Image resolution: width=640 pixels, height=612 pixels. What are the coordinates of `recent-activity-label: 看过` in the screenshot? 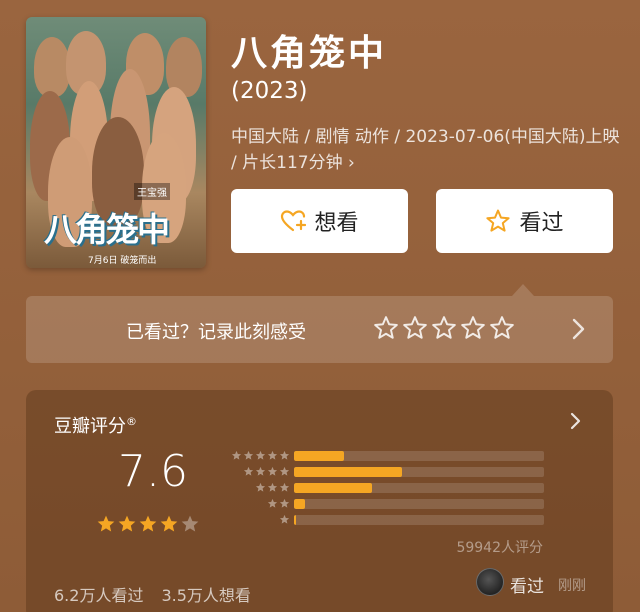 It's located at (527, 587).